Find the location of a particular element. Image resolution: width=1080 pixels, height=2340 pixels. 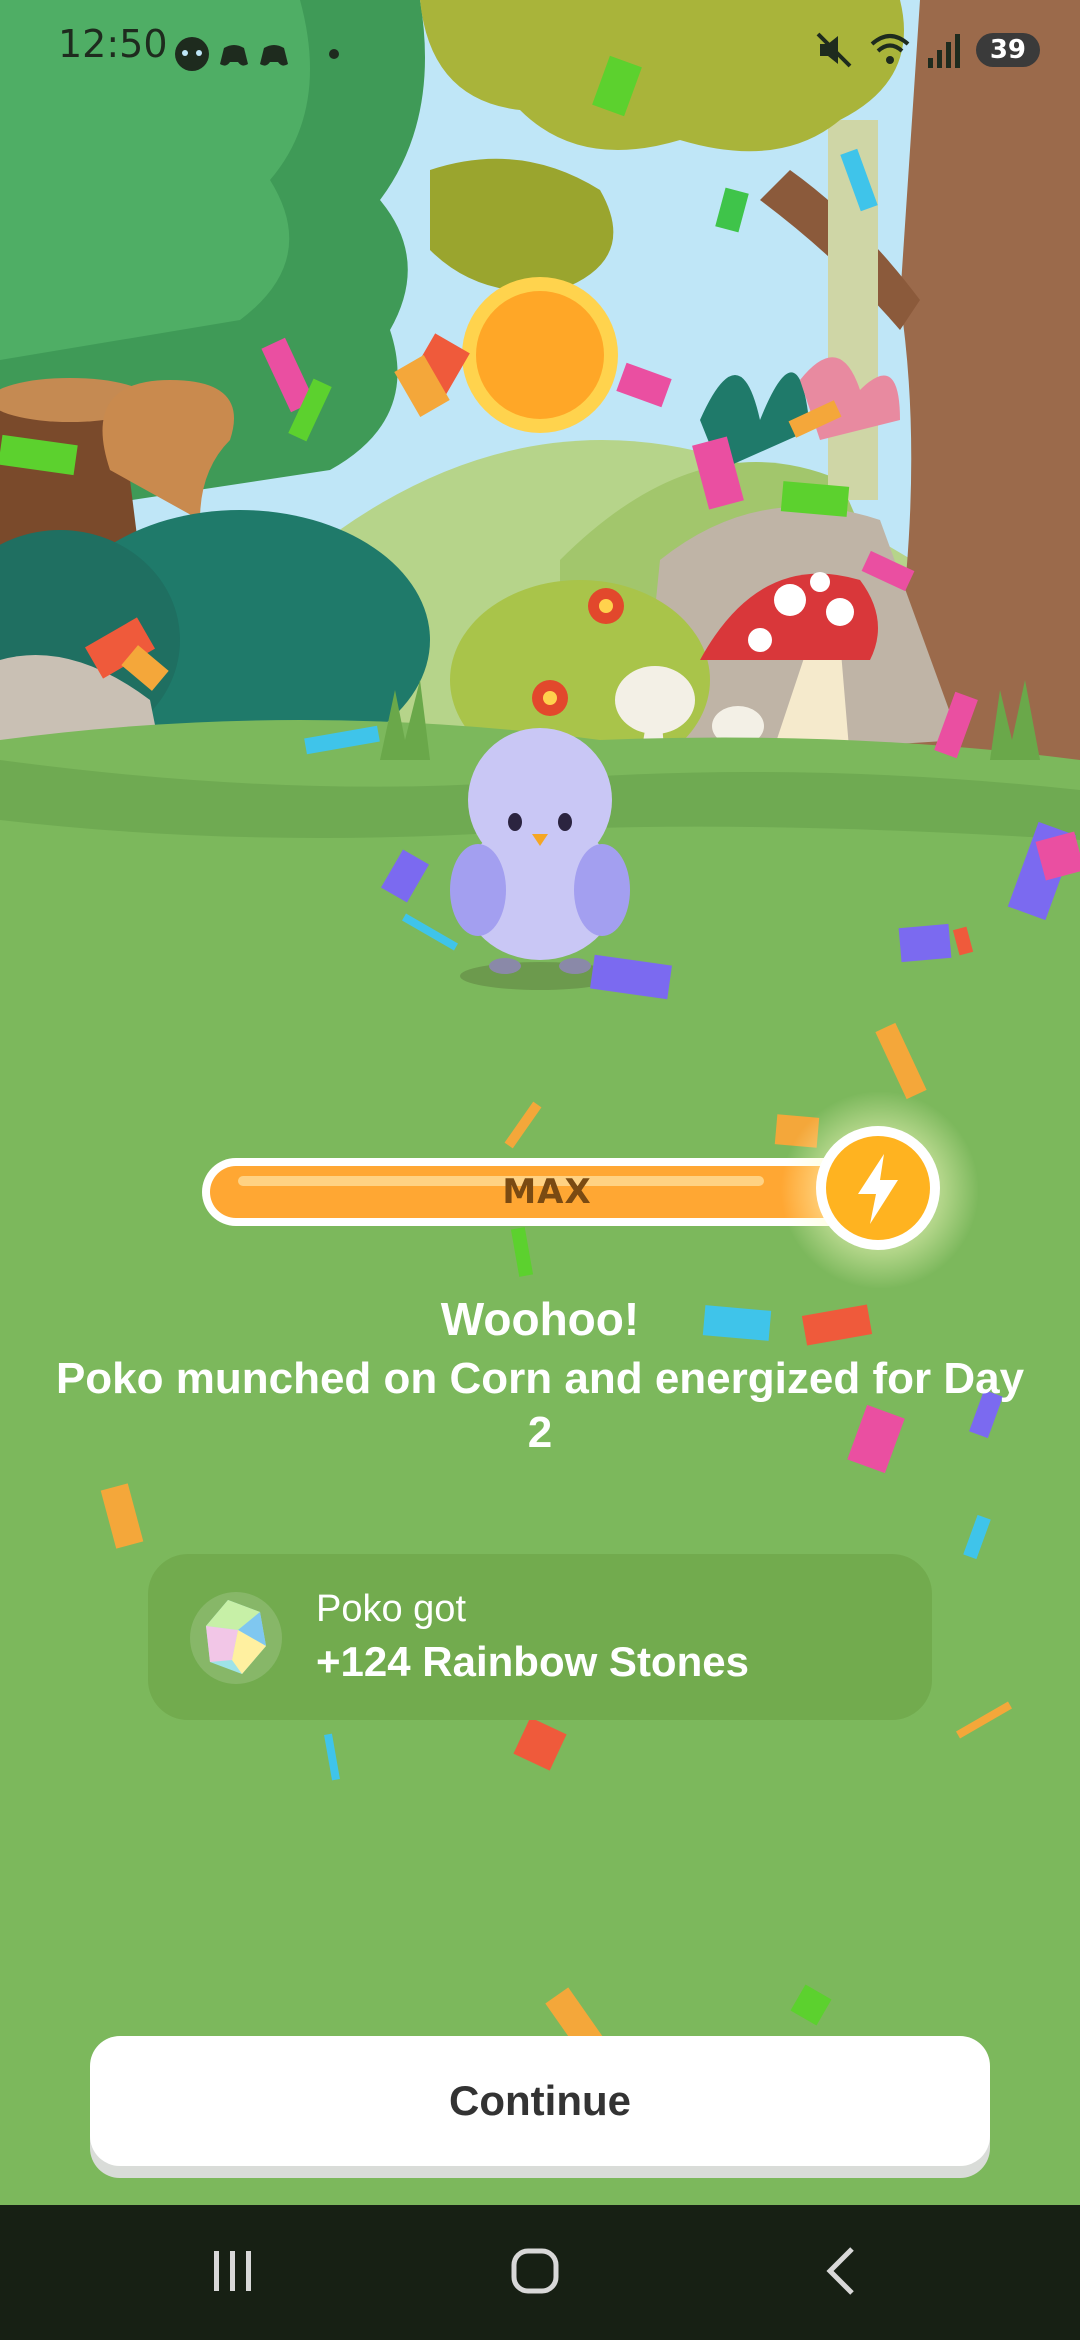

reward-title: Poko got is located at coordinates (391, 1609).